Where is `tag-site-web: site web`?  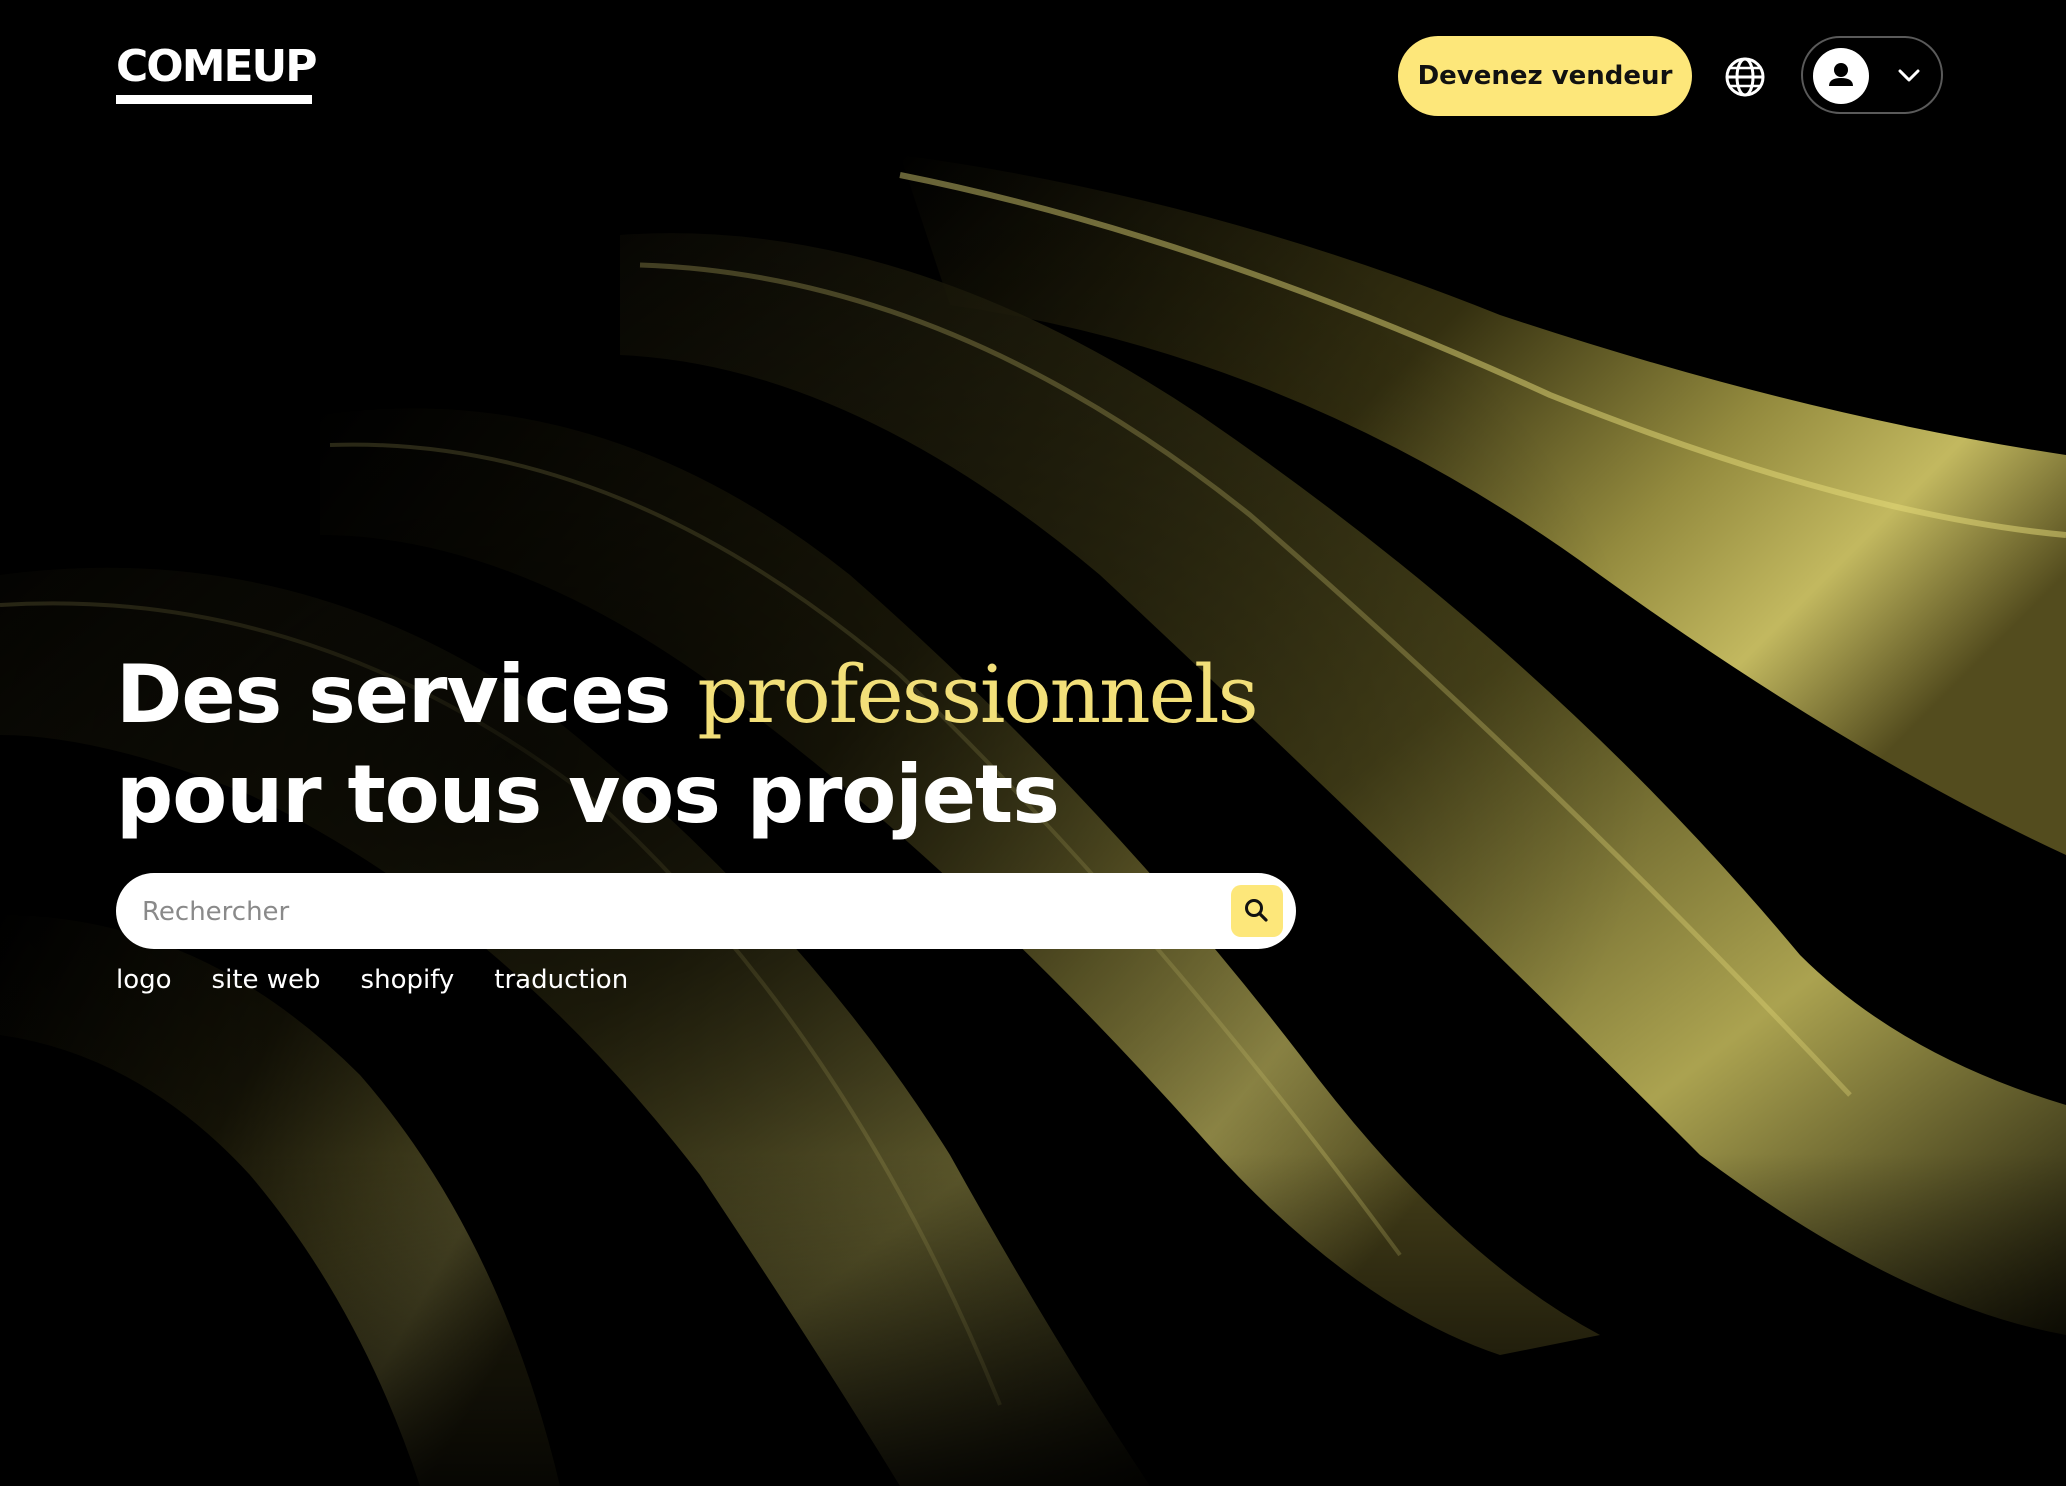
tag-site-web: site web is located at coordinates (266, 980).